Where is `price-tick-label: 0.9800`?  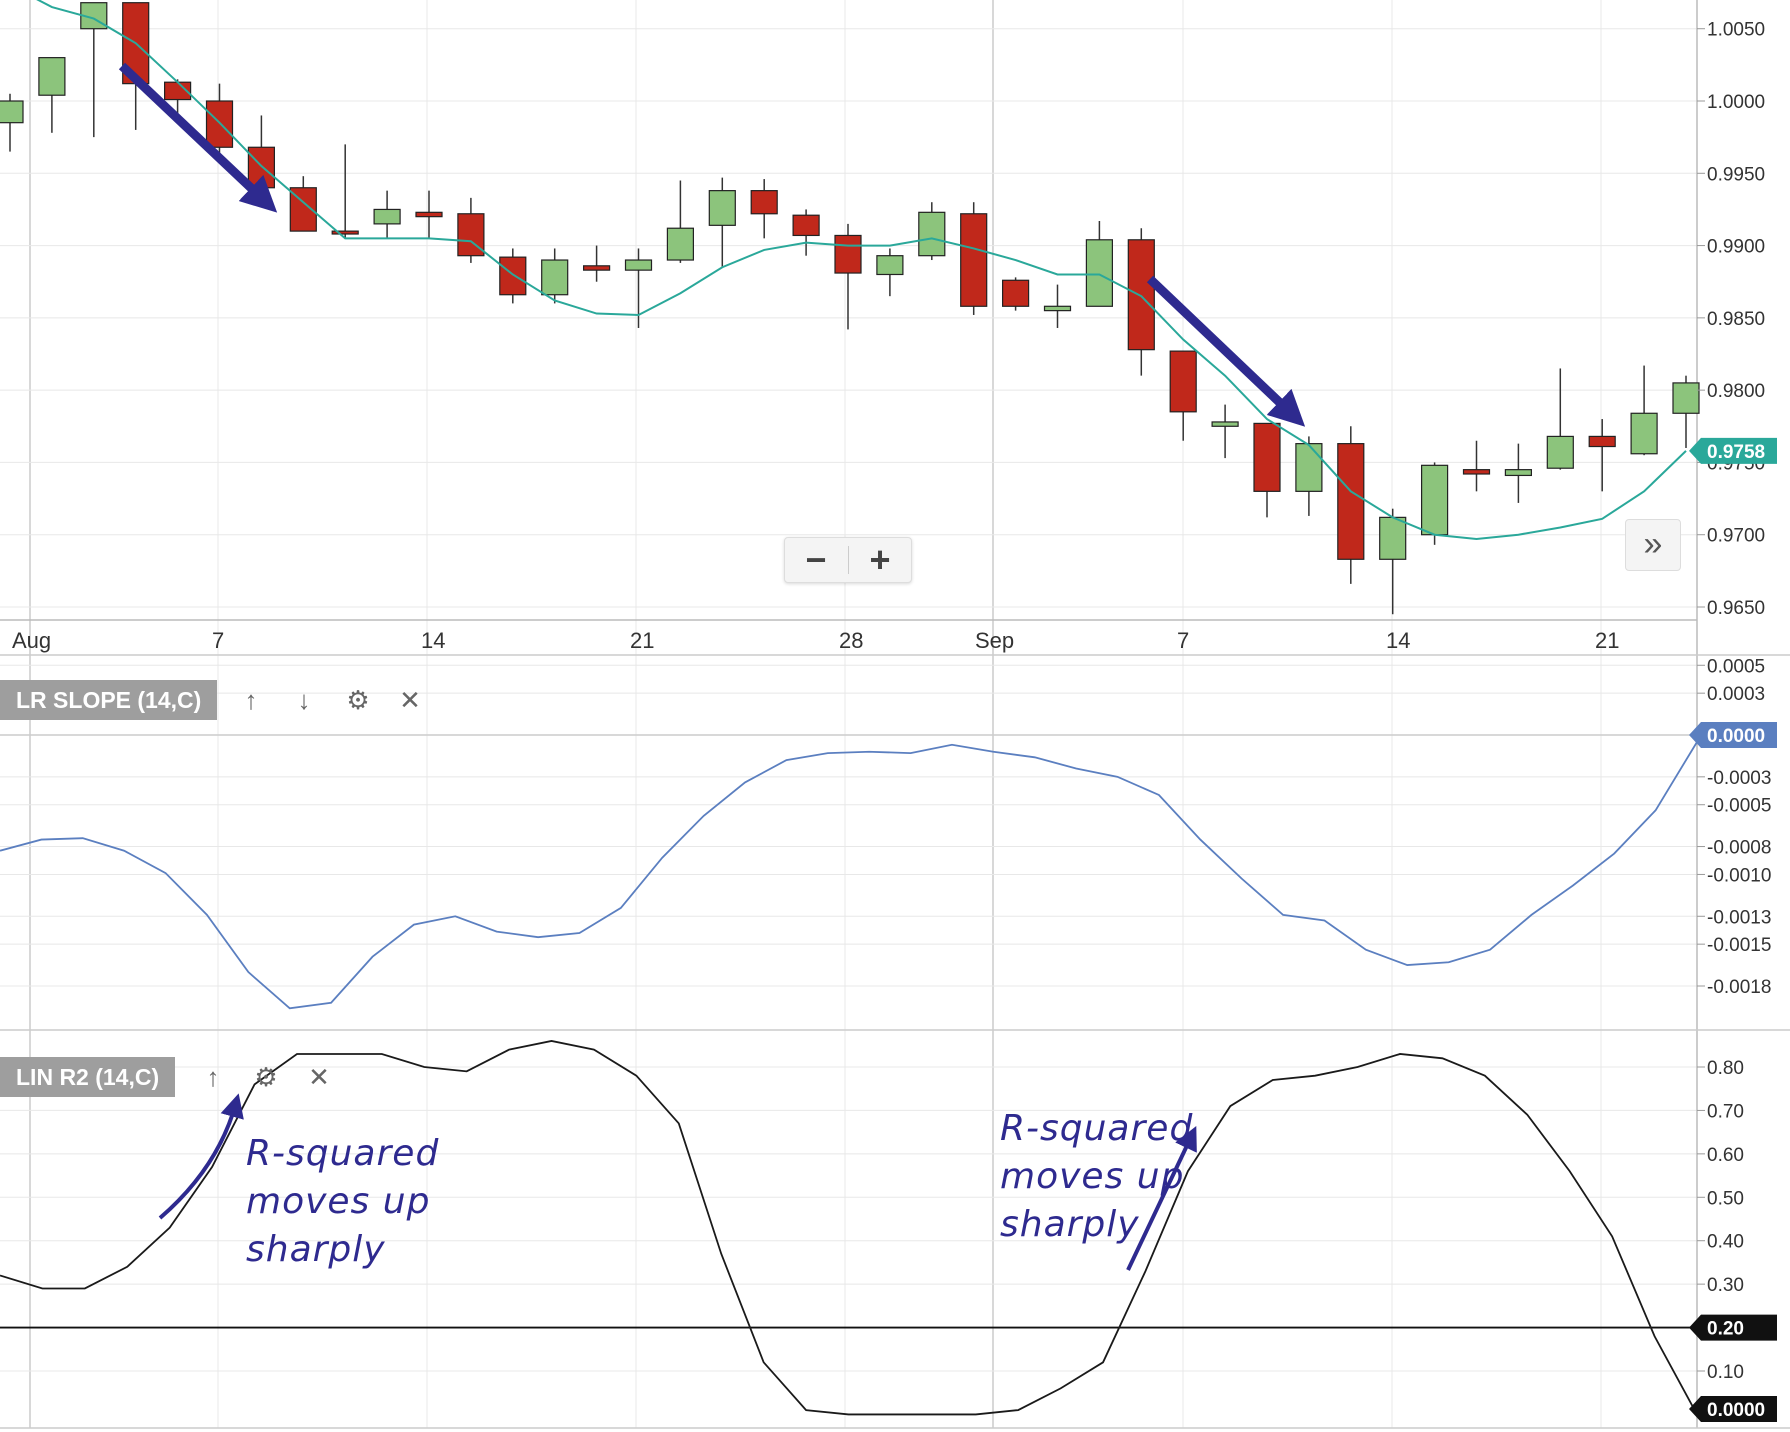
price-tick-label: 0.9800 is located at coordinates (1736, 391).